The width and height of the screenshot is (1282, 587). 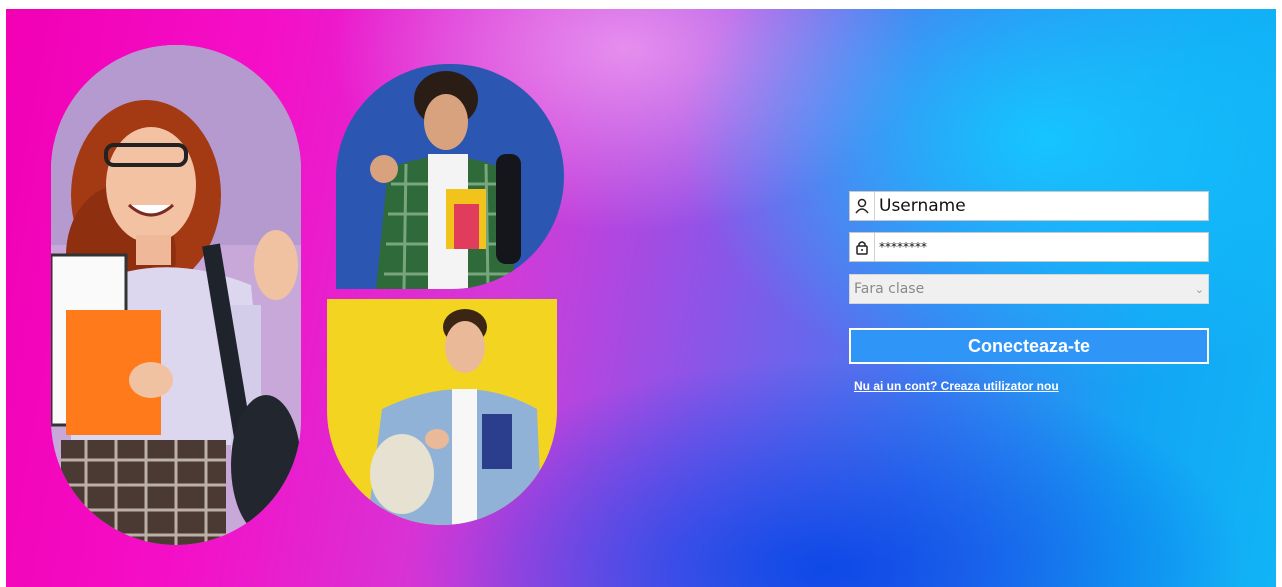 What do you see at coordinates (956, 386) in the screenshot?
I see `create-account-link: Nu ai un cont? Creaza utilizator nou` at bounding box center [956, 386].